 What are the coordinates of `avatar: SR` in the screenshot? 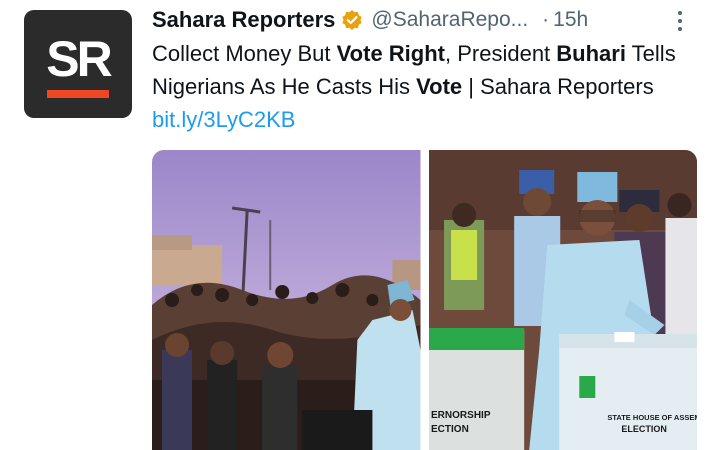 It's located at (78, 64).